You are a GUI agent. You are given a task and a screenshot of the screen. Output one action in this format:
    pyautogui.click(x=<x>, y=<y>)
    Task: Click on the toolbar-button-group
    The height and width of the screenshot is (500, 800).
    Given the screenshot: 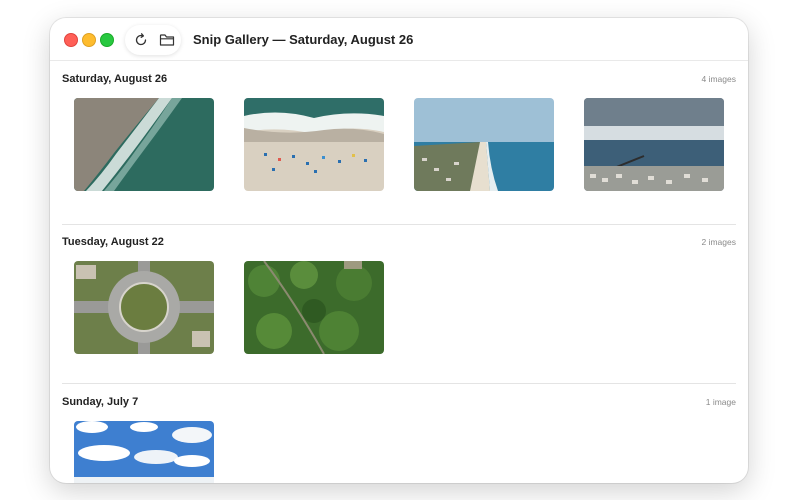 What is the action you would take?
    pyautogui.click(x=153, y=40)
    